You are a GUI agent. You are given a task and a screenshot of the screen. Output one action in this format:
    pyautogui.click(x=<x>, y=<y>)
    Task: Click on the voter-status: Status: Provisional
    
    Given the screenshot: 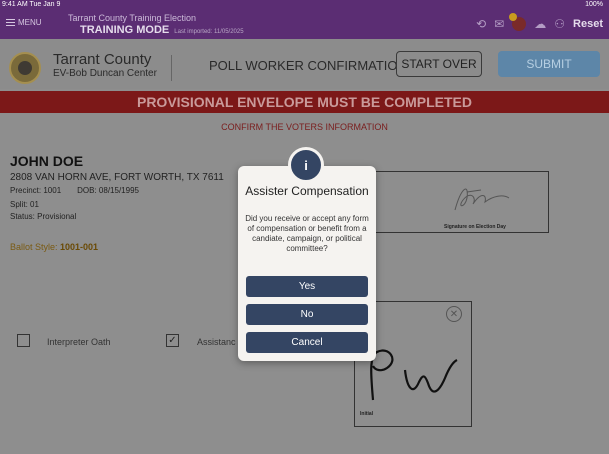 What is the action you would take?
    pyautogui.click(x=43, y=216)
    